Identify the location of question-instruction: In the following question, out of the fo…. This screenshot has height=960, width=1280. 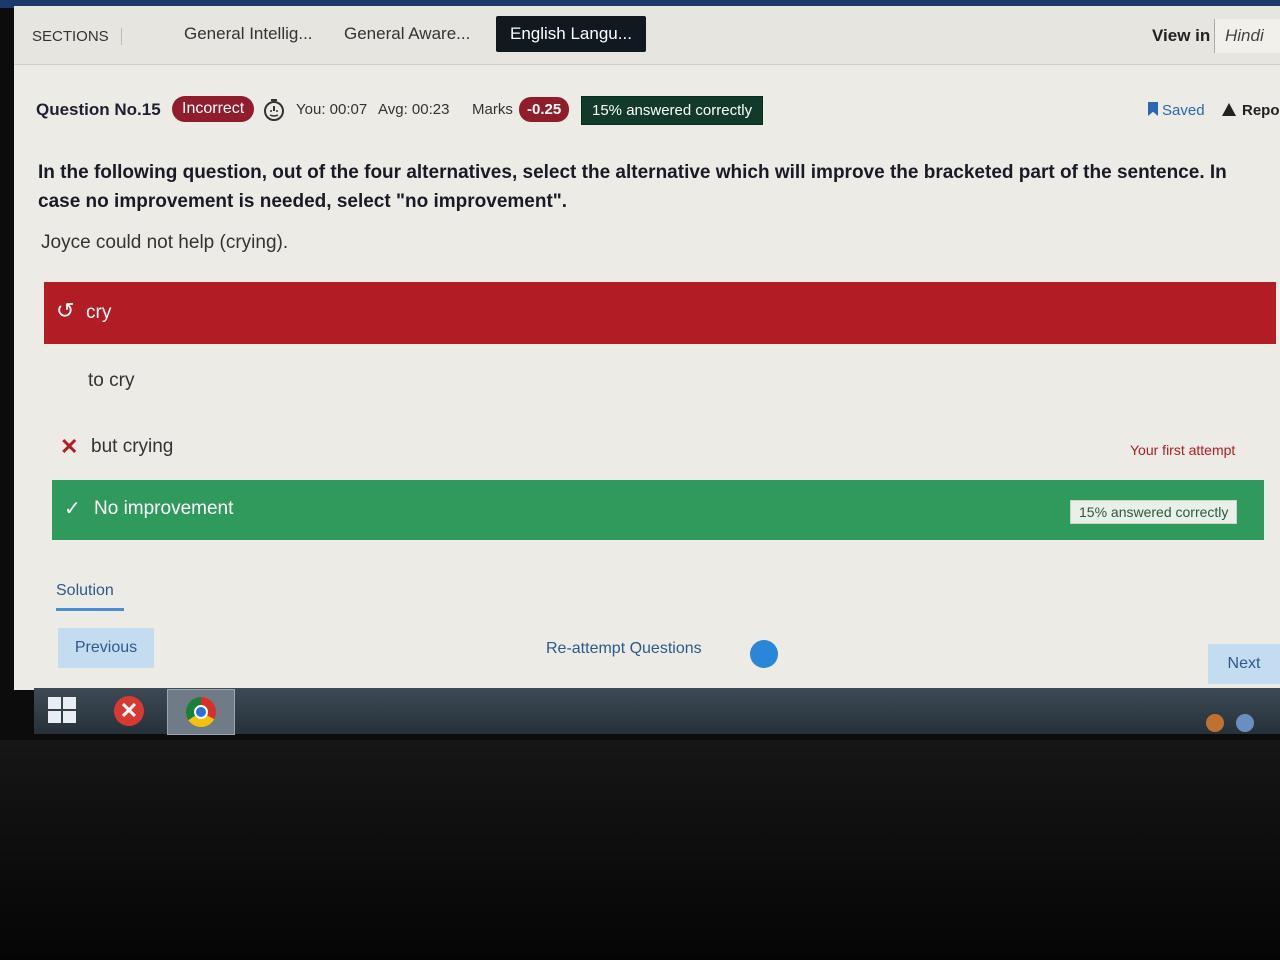
(632, 187).